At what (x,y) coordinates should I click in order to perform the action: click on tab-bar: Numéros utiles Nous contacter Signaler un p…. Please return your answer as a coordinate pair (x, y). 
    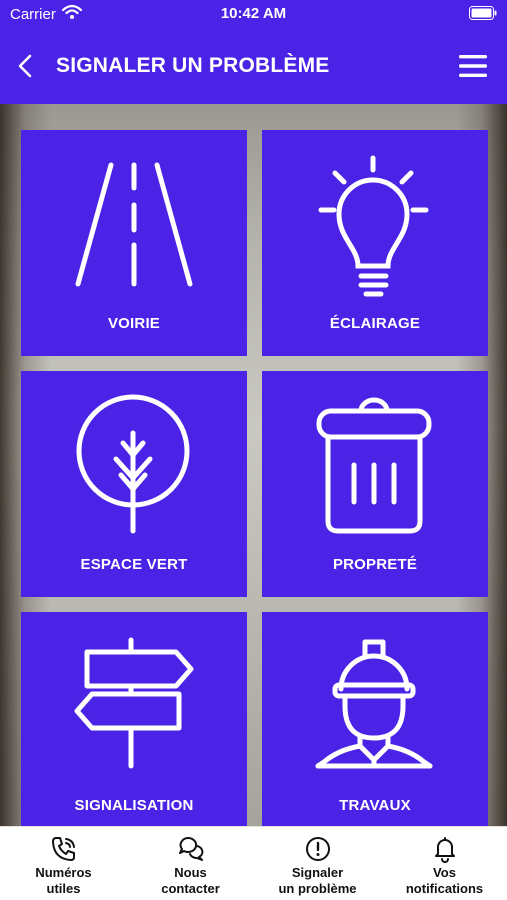
    Looking at the image, I should click on (253, 863).